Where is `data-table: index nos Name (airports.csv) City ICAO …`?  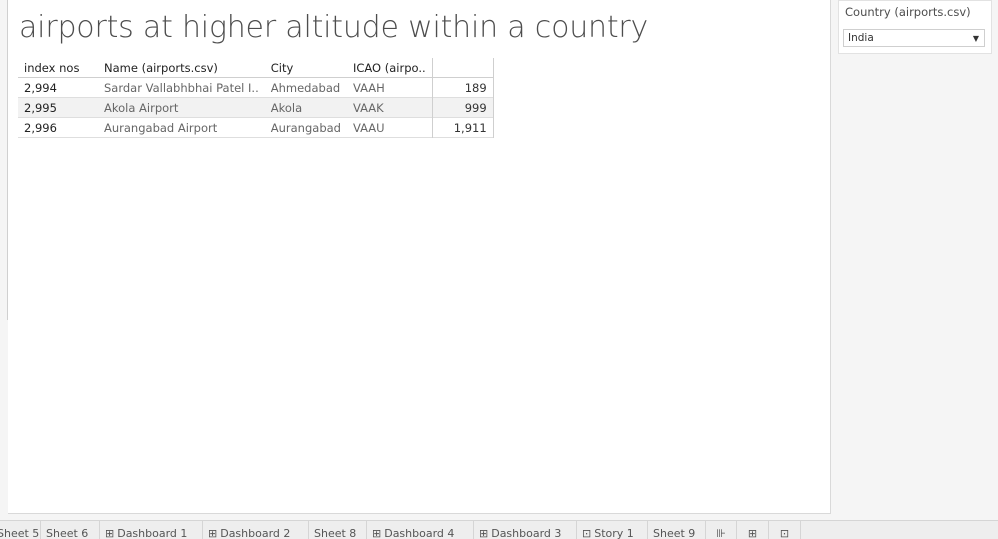
data-table: index nos Name (airports.csv) City ICAO … is located at coordinates (256, 98).